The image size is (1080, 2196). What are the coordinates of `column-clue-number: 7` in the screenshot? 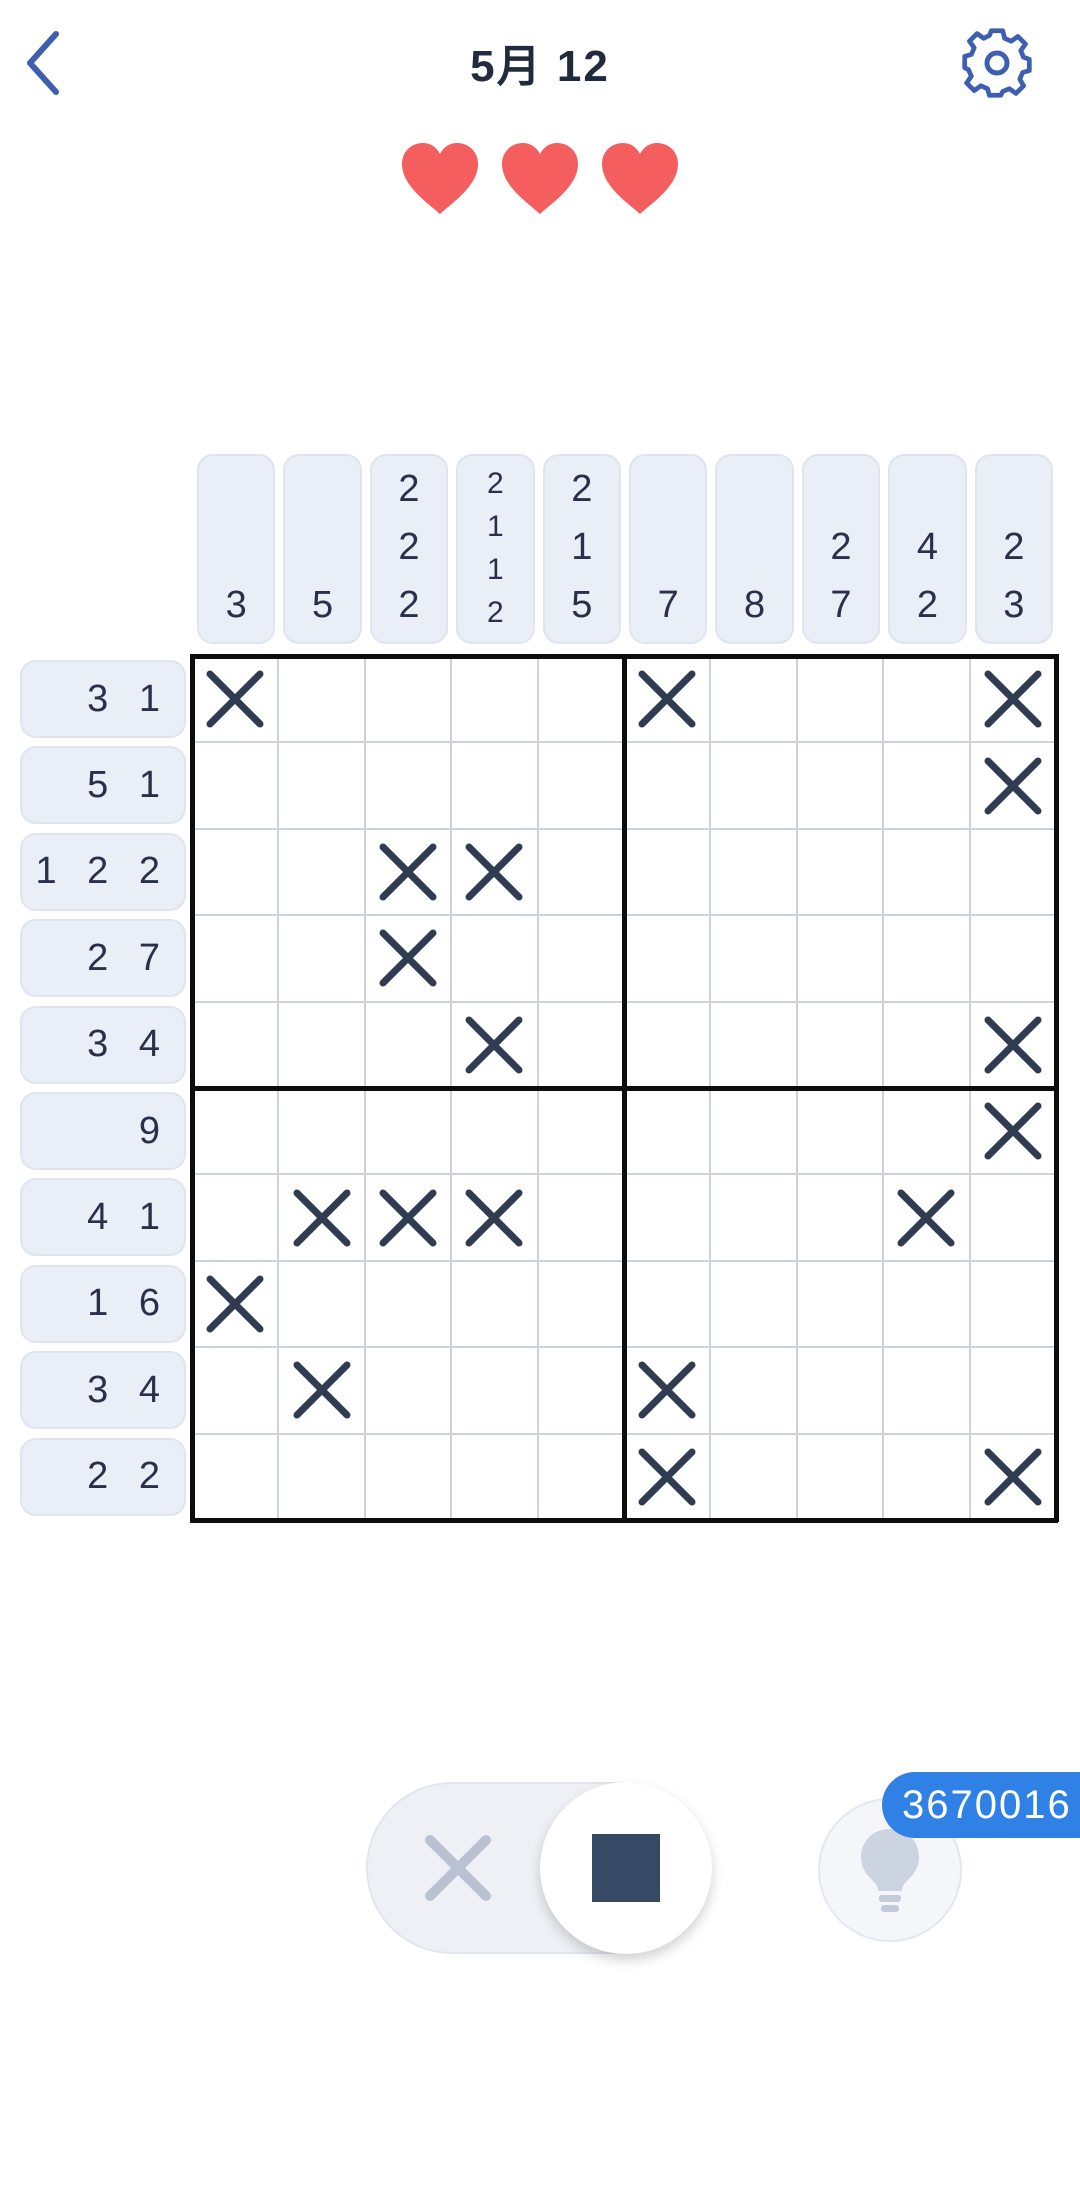 It's located at (841, 605).